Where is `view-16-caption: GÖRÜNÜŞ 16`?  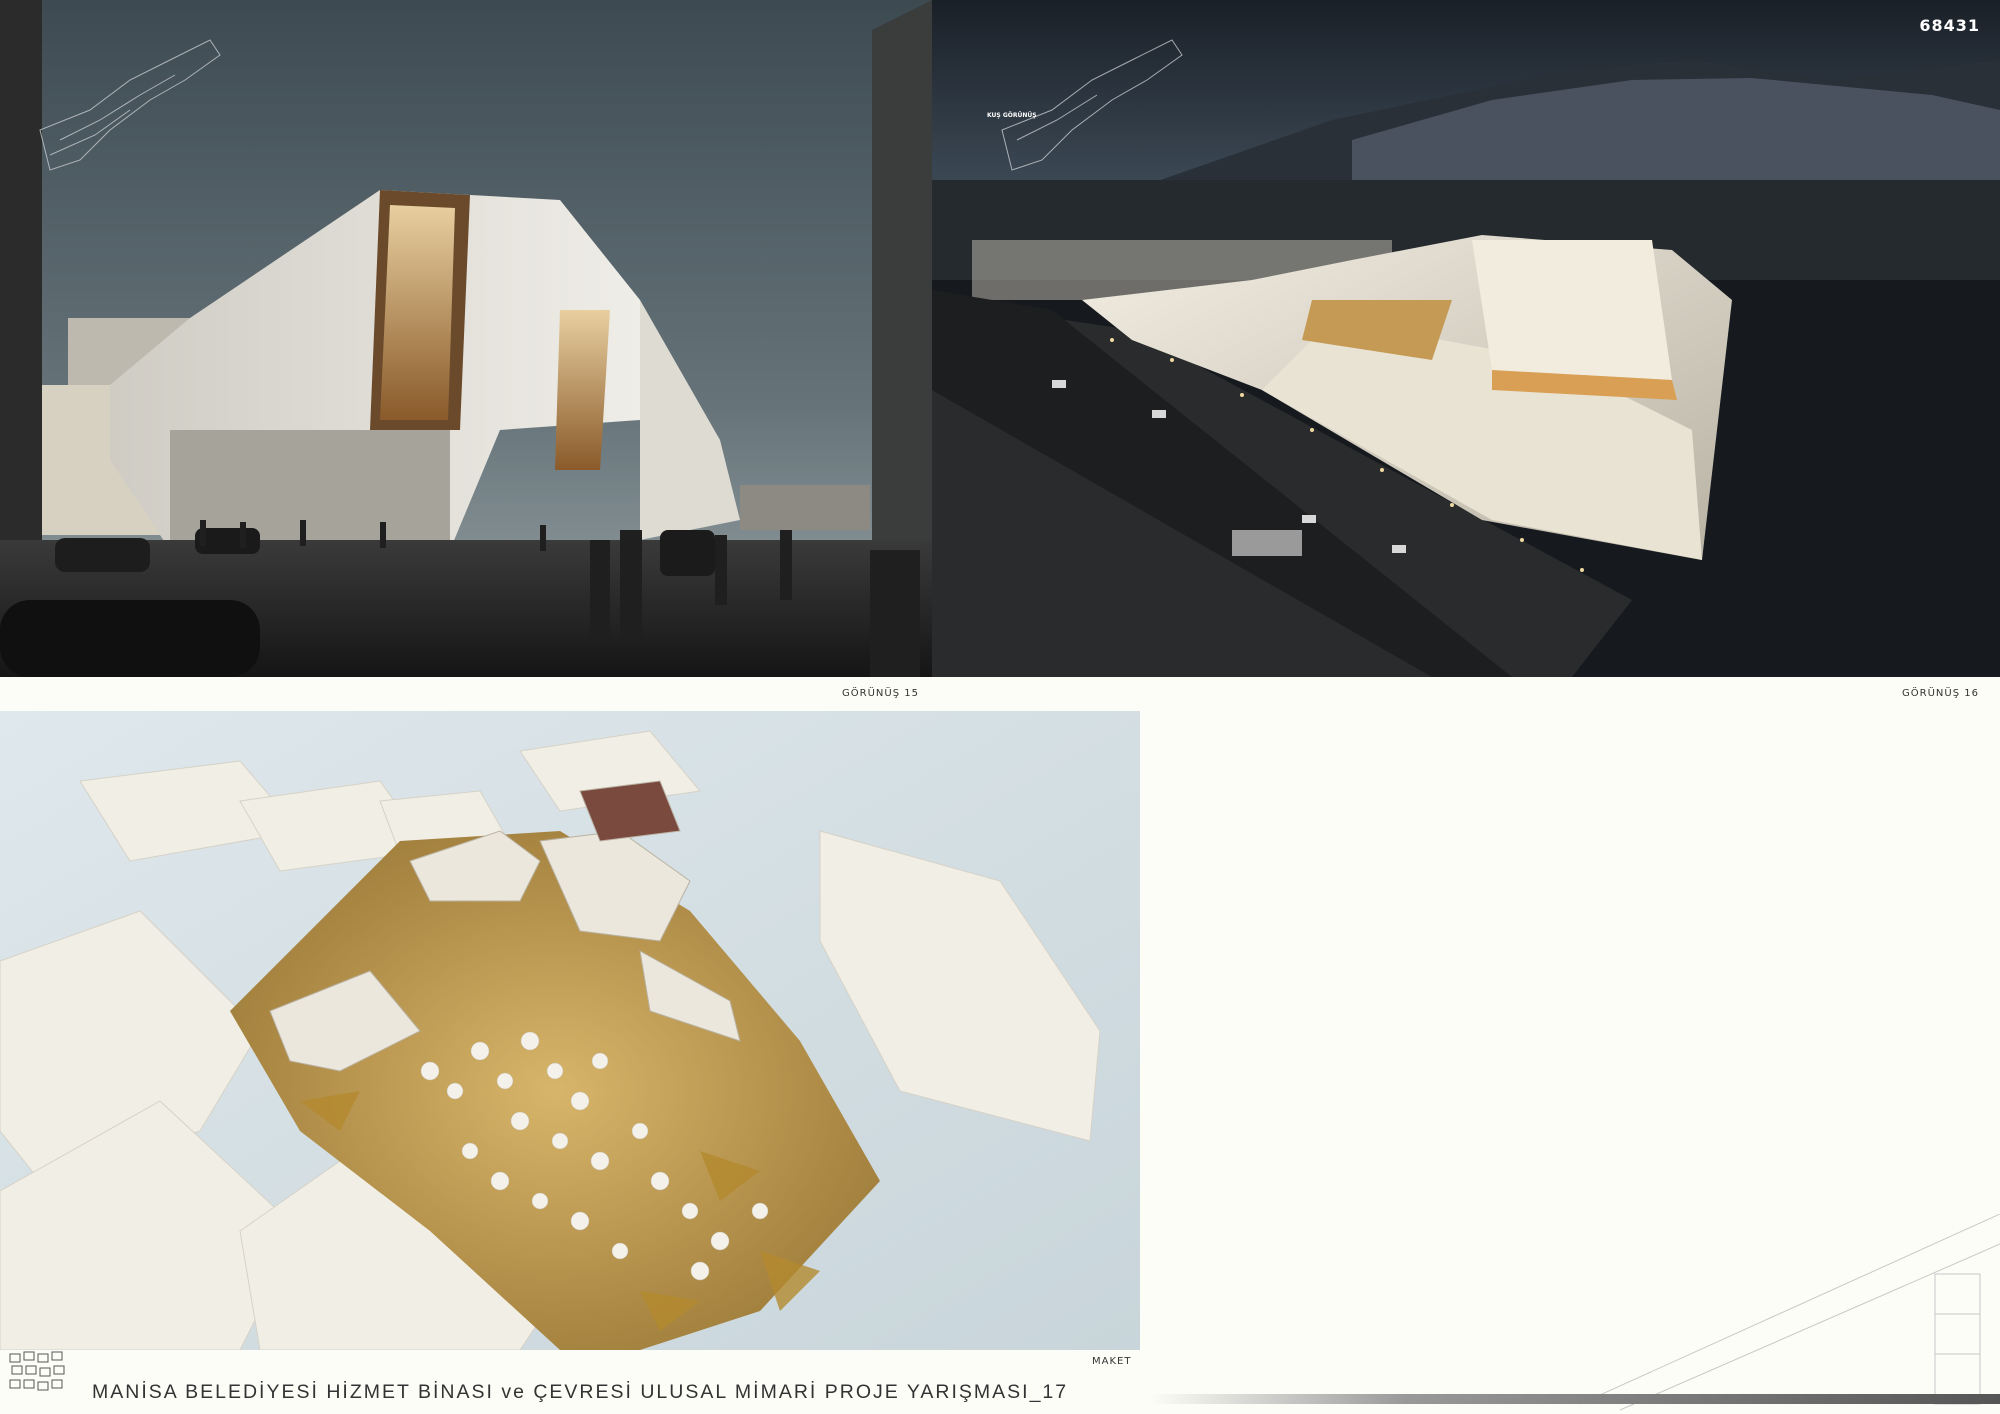 view-16-caption: GÖRÜNÜŞ 16 is located at coordinates (1940, 693).